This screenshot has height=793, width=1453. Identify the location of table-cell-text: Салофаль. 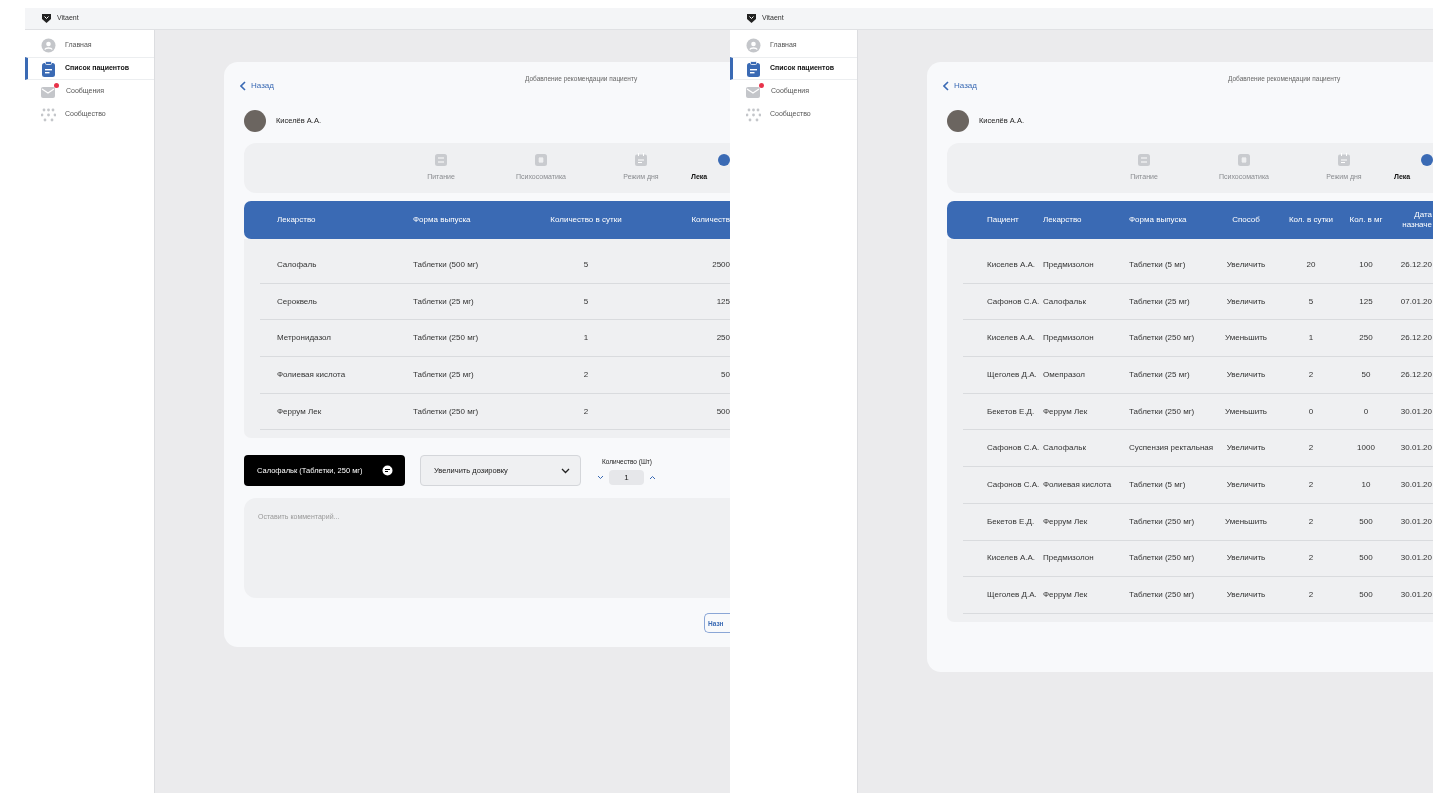
(297, 264).